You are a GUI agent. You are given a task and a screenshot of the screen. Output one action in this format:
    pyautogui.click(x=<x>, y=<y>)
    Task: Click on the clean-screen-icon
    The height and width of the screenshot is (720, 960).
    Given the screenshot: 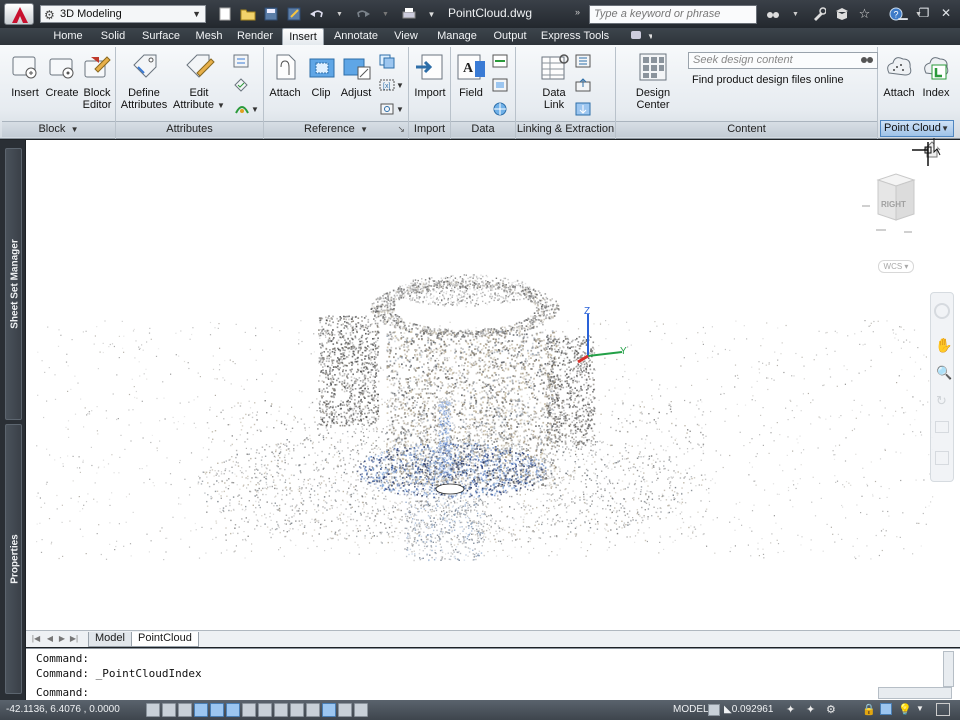 What is the action you would take?
    pyautogui.click(x=943, y=709)
    